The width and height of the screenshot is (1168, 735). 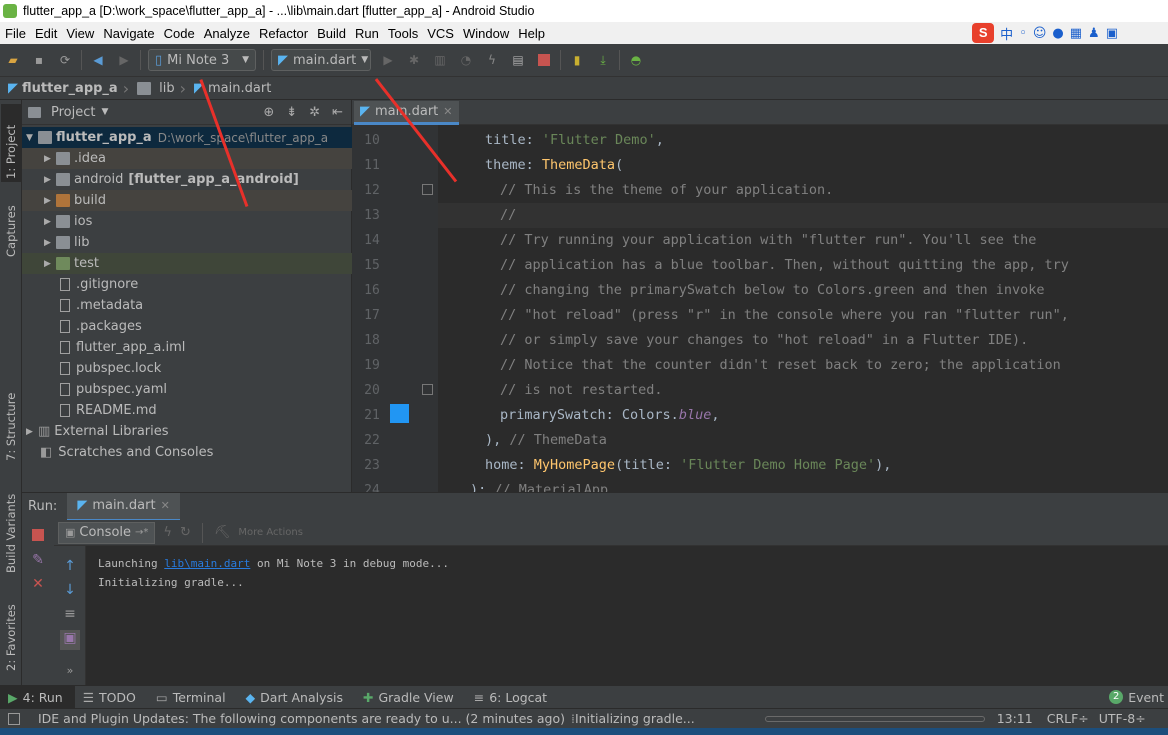 I want to click on debug-icon: ✱, so click(x=414, y=60).